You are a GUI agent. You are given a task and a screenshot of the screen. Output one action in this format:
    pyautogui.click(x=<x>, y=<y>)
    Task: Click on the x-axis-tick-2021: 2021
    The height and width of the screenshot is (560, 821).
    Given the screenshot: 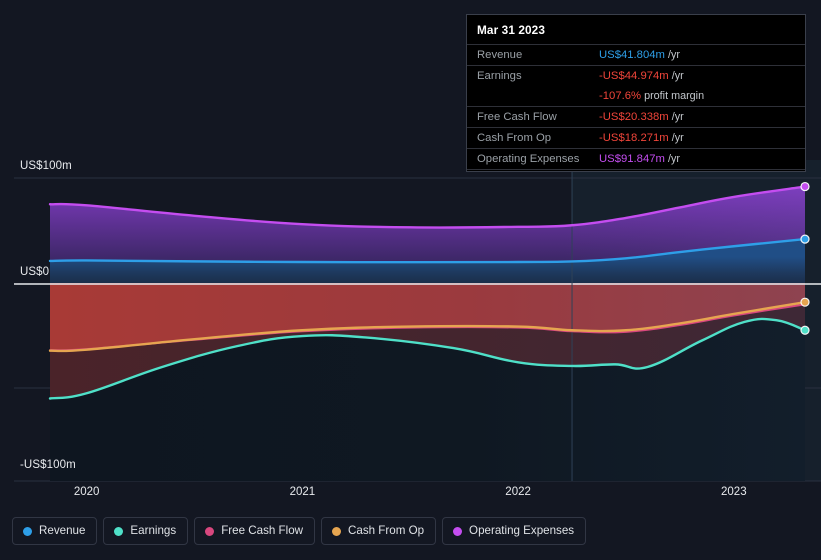 What is the action you would take?
    pyautogui.click(x=302, y=492)
    